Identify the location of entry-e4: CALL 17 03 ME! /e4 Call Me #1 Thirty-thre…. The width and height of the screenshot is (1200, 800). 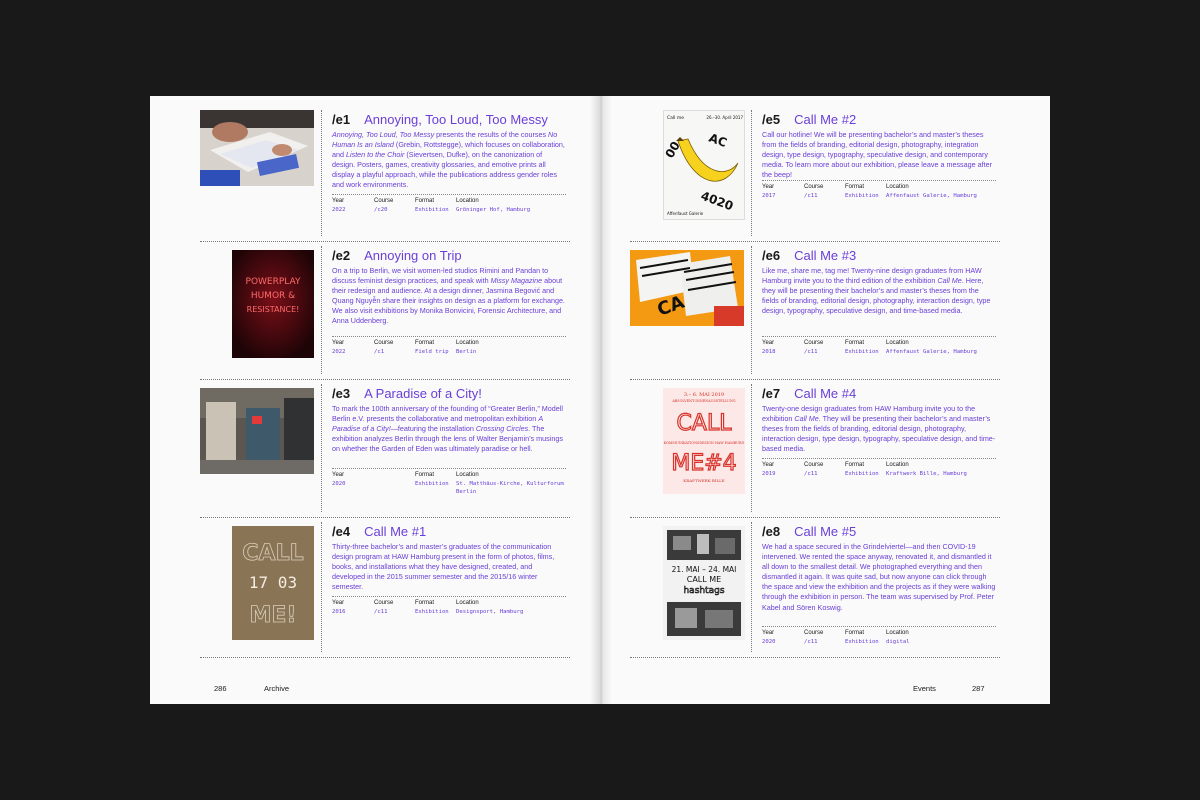
(385, 590).